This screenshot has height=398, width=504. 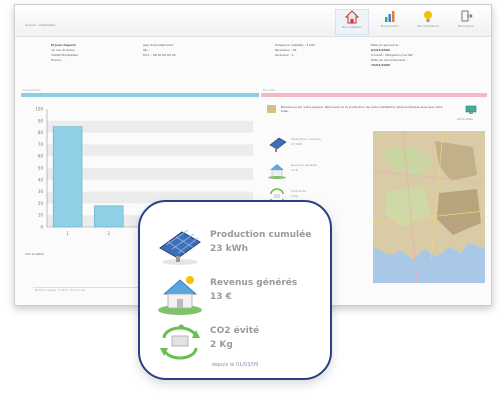 I want to click on zoom-item-production: Production cumulée 23 kWh, so click(x=241, y=246).